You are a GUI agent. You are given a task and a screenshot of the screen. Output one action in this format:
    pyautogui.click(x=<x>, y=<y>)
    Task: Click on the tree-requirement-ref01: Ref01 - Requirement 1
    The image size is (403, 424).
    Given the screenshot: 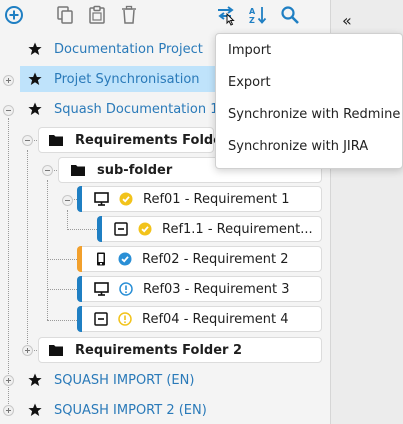 What is the action you would take?
    pyautogui.click(x=199, y=199)
    